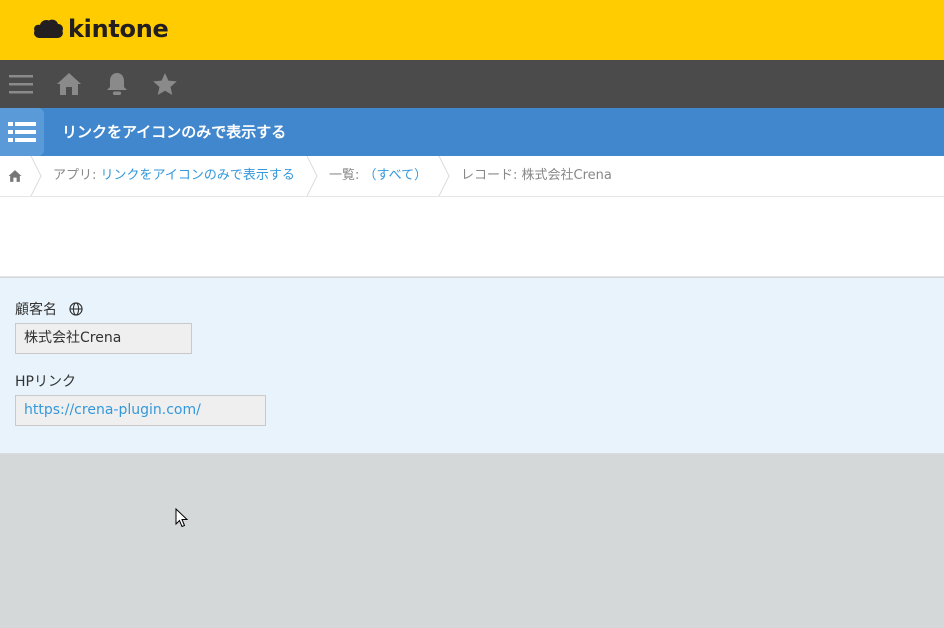 Image resolution: width=944 pixels, height=628 pixels. Describe the element at coordinates (182, 518) in the screenshot. I see `mouse-cursor-icon` at that location.